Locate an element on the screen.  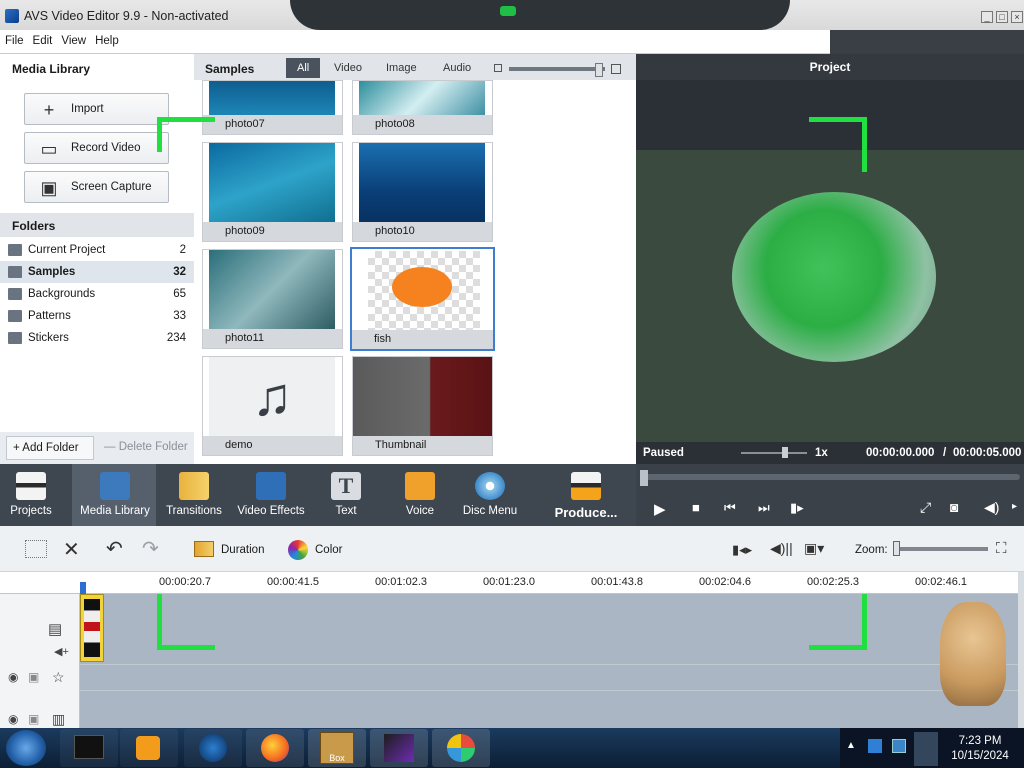
stop-icon: ■ is located at coordinates (696, 507).